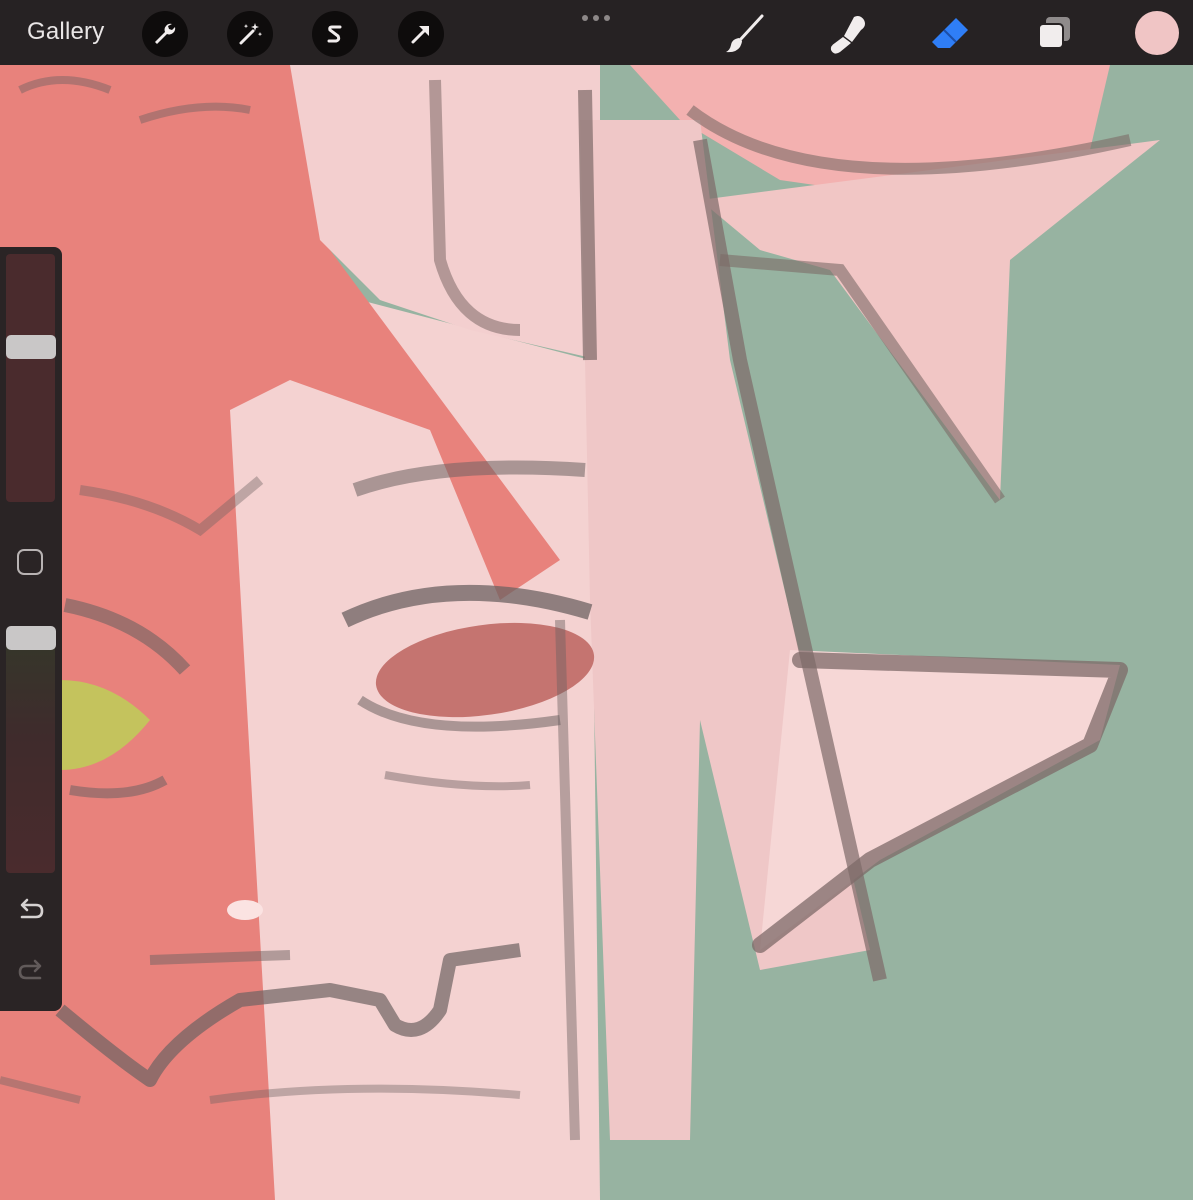 The height and width of the screenshot is (1200, 1193). I want to click on opacity-slider, so click(30, 750).